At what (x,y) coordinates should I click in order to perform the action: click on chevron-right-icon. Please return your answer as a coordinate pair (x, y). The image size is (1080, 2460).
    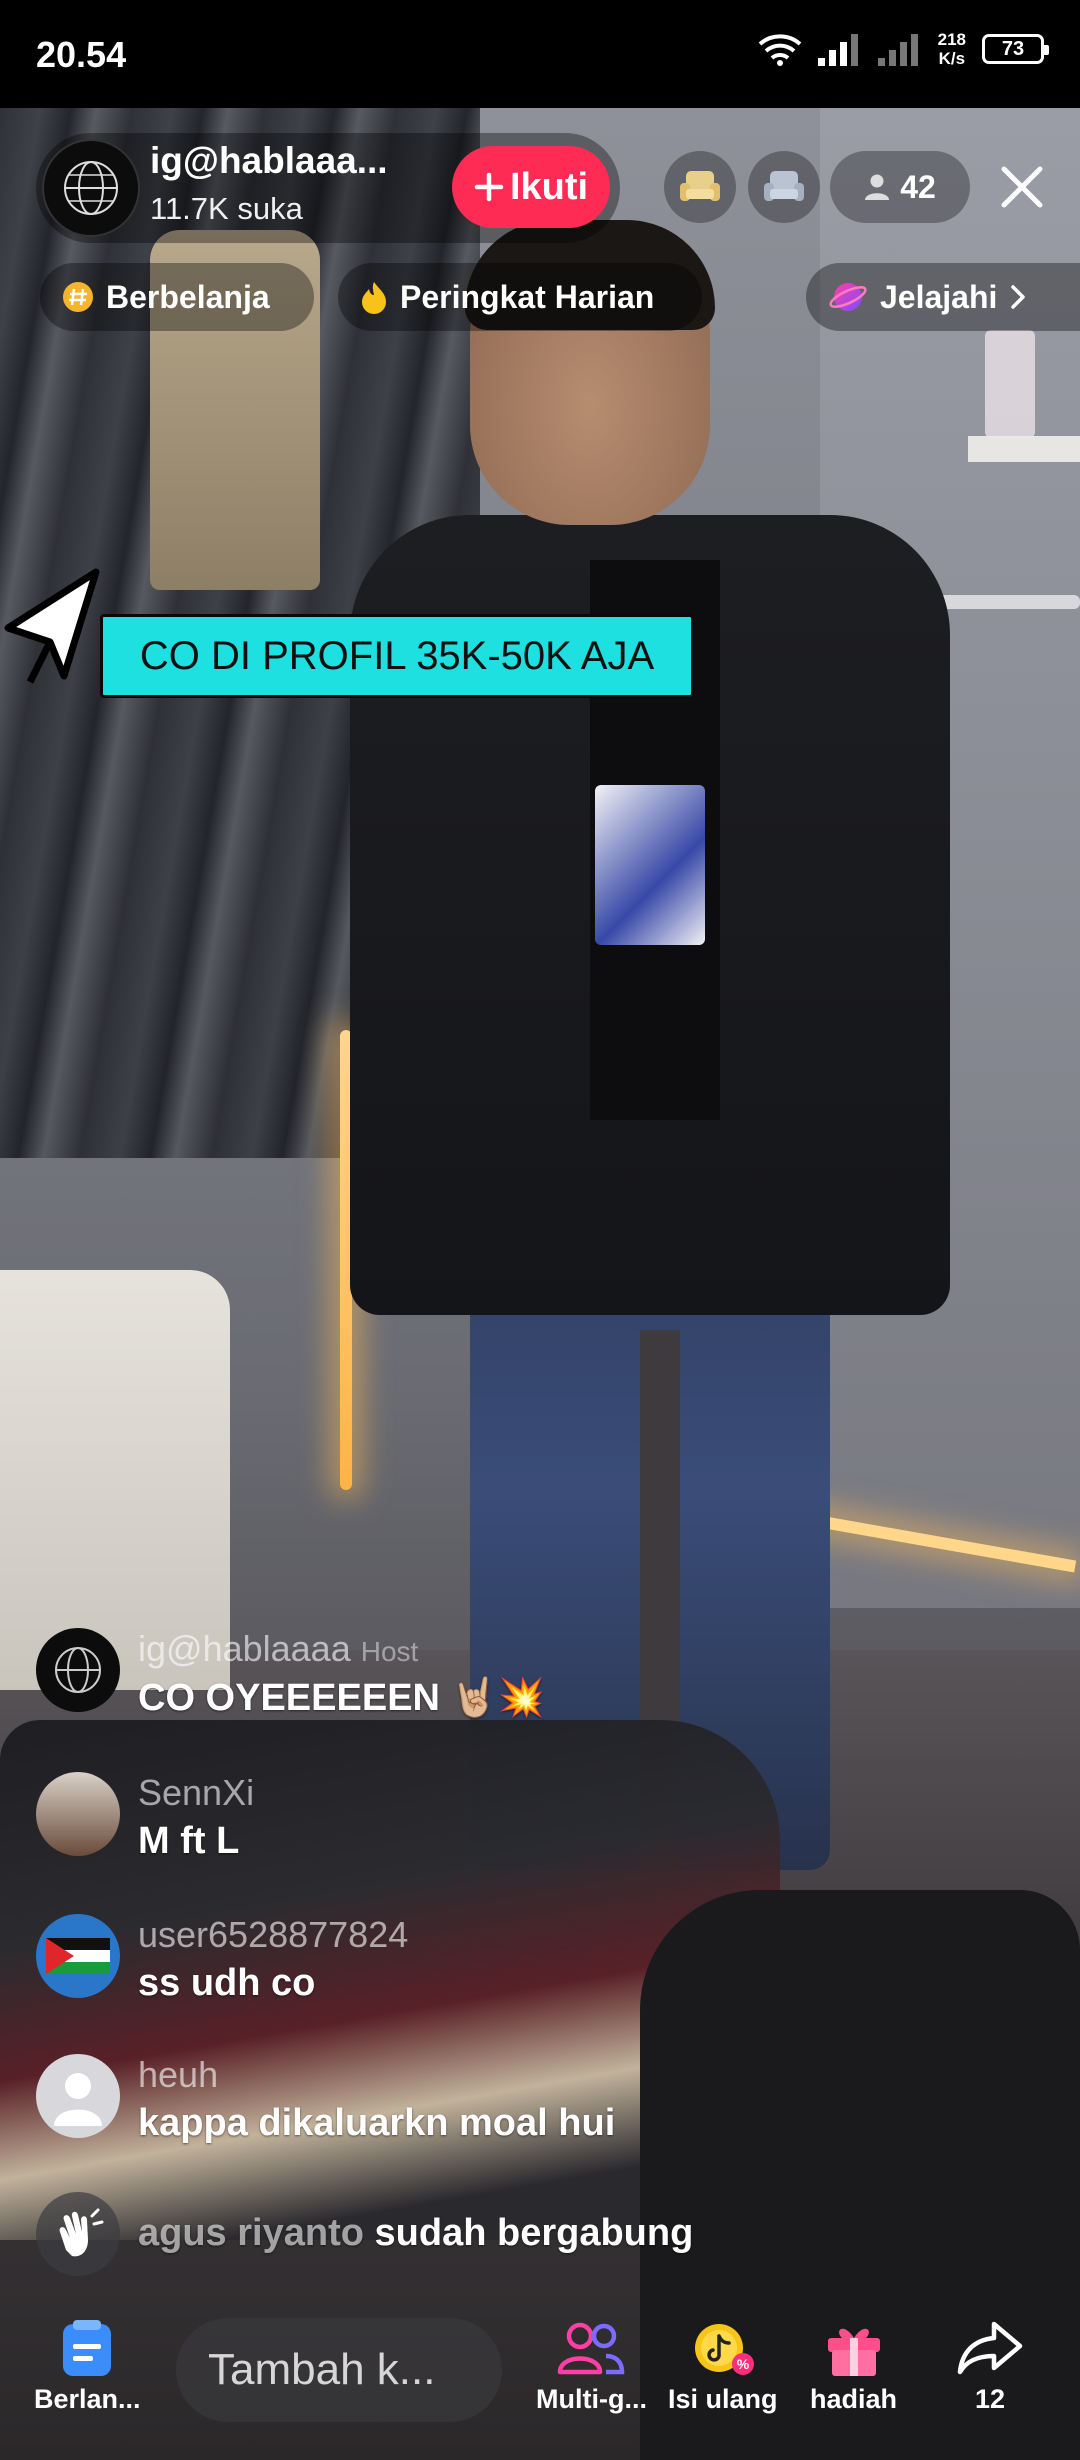
    Looking at the image, I should click on (1018, 297).